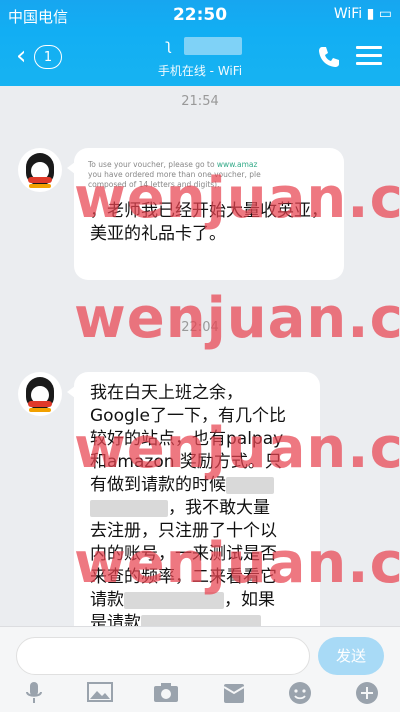 The image size is (400, 712). I want to click on input-toolbar, so click(200, 694).